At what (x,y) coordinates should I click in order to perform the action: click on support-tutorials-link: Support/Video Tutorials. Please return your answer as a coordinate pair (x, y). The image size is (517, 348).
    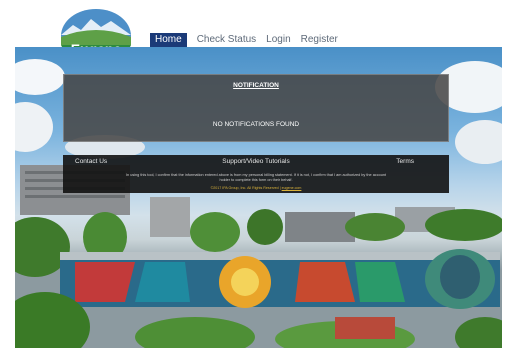
    Looking at the image, I should click on (256, 162).